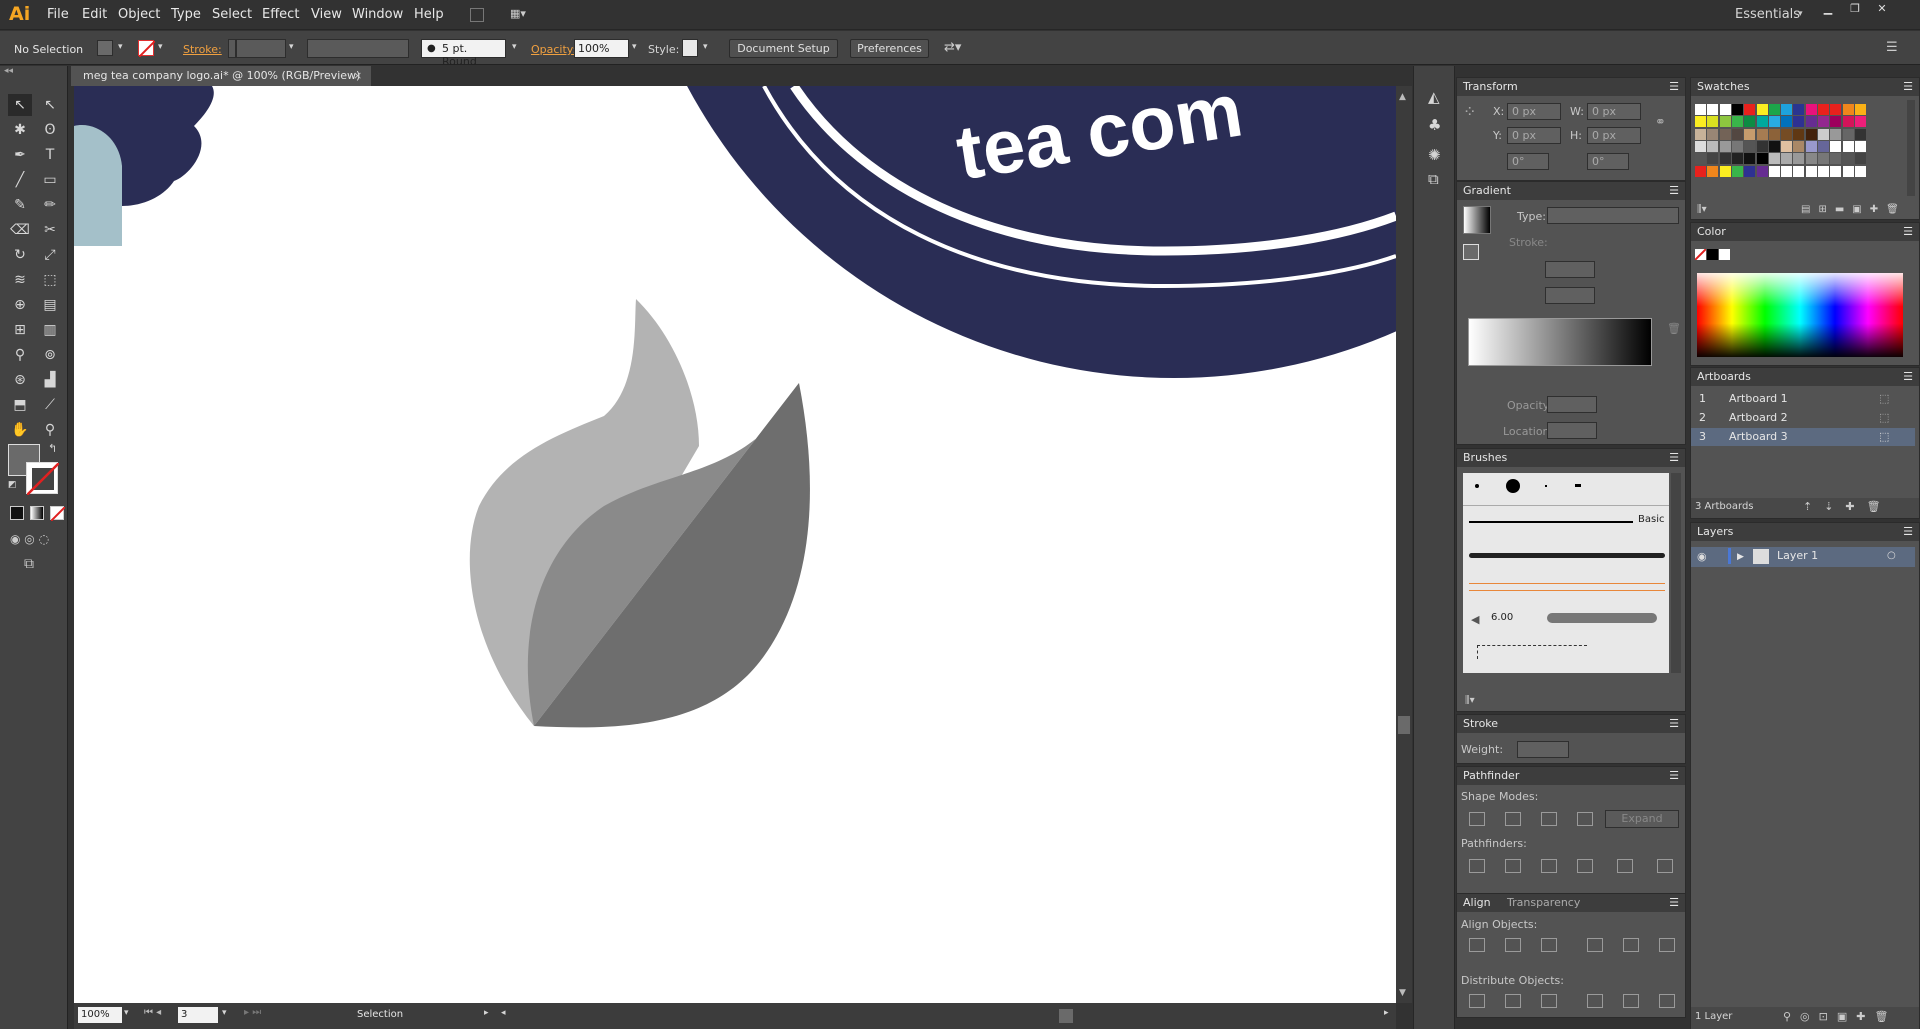  I want to click on outline-icon, so click(1625, 866).